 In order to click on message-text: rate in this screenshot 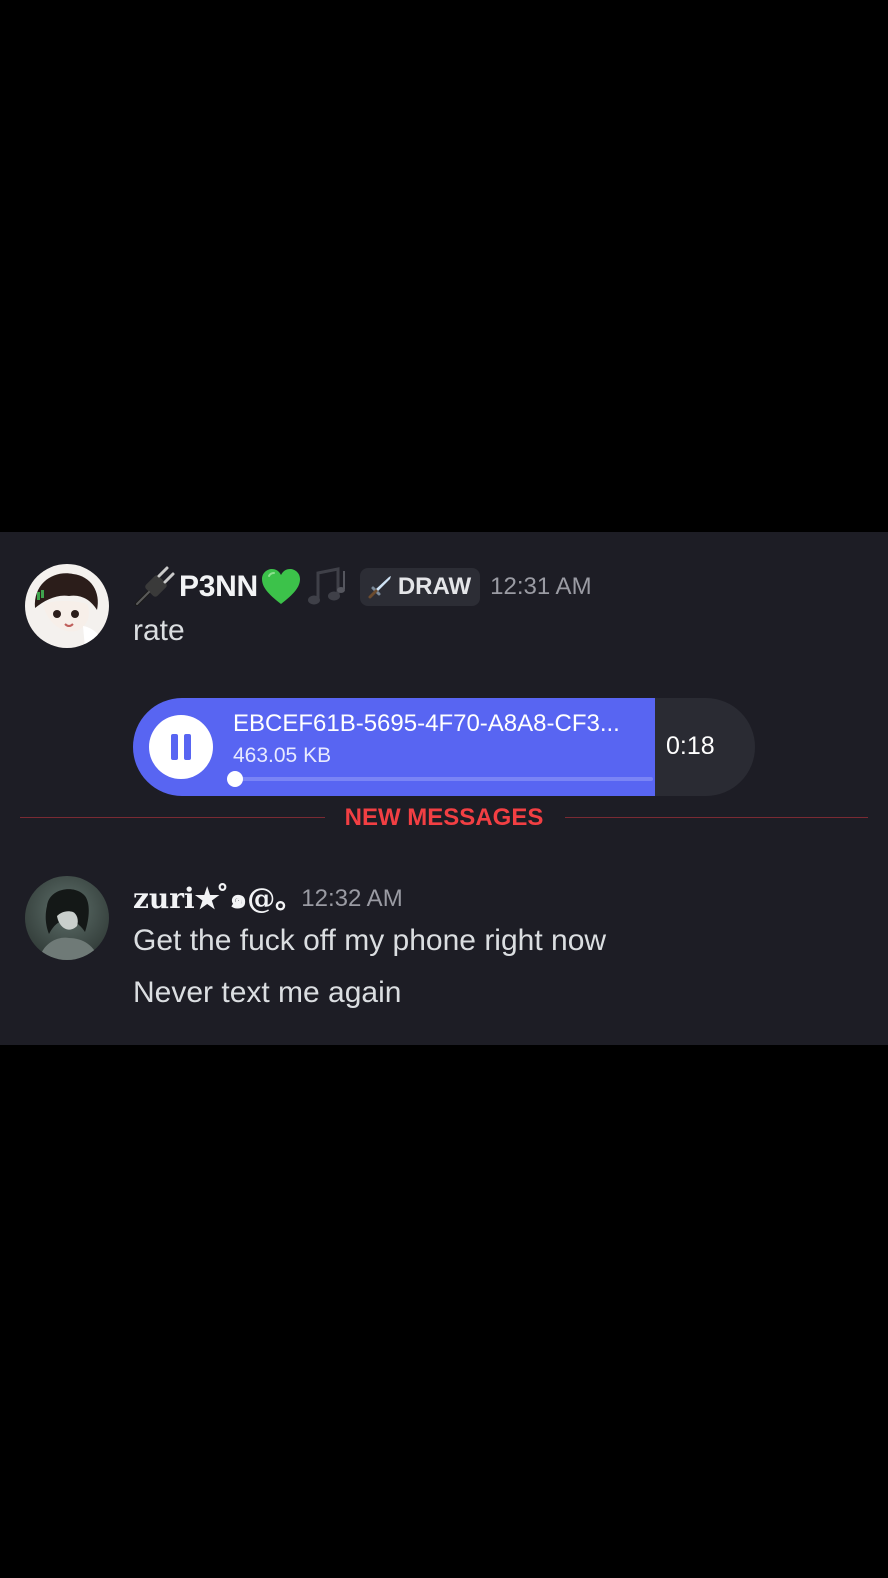, I will do `click(159, 630)`.